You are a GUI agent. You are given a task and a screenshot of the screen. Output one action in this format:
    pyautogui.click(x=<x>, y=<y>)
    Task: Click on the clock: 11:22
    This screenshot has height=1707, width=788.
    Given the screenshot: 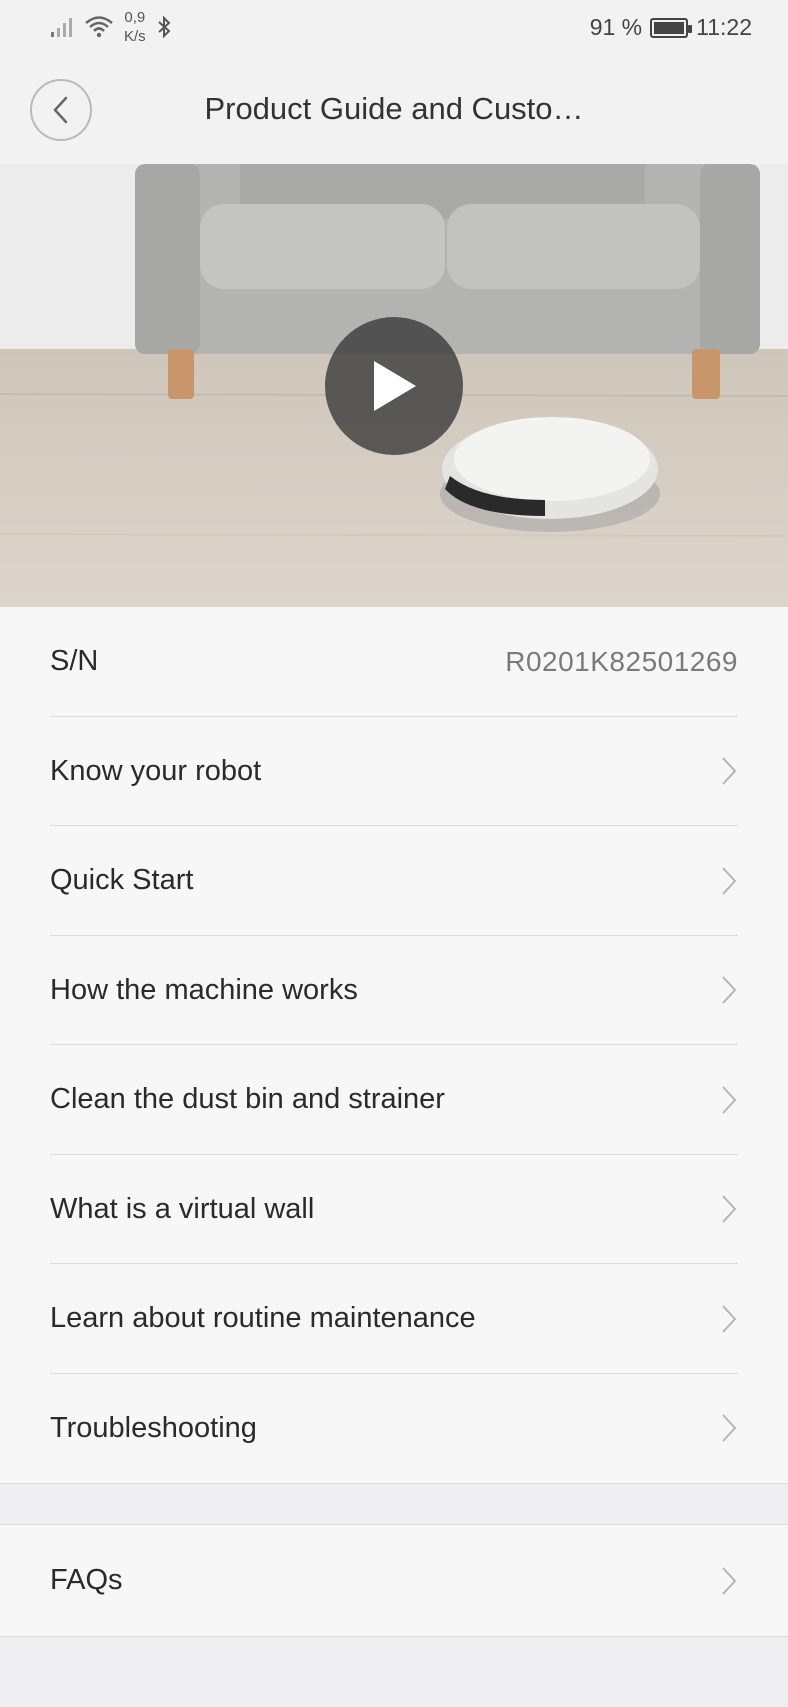 What is the action you would take?
    pyautogui.click(x=724, y=27)
    